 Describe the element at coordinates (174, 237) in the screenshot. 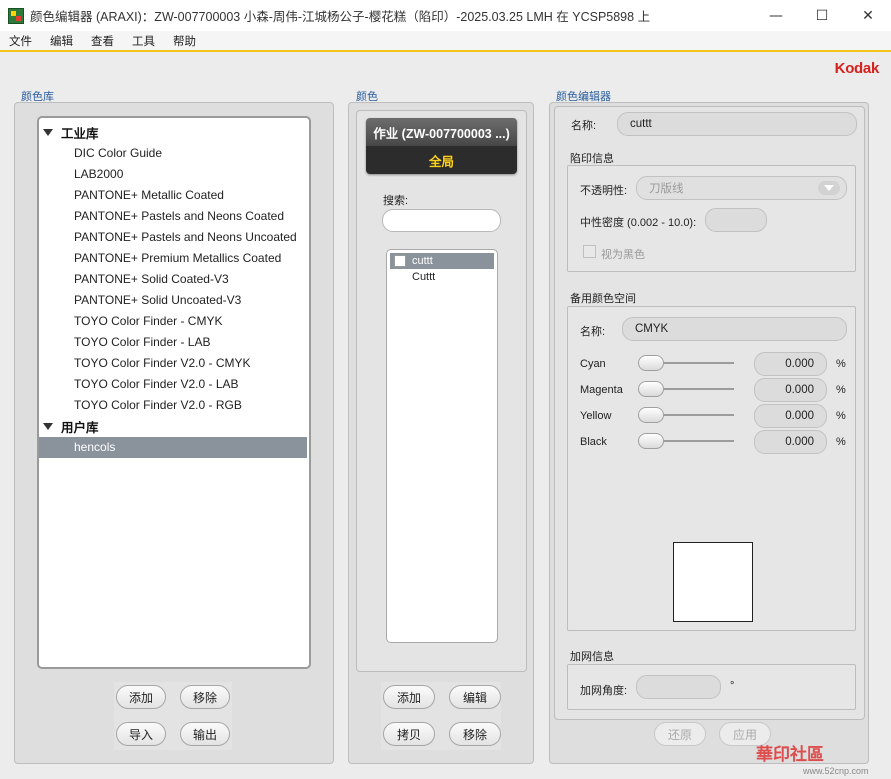

I see `tree-item: PANTONE+ Pastels and Neons Uncoated` at that location.